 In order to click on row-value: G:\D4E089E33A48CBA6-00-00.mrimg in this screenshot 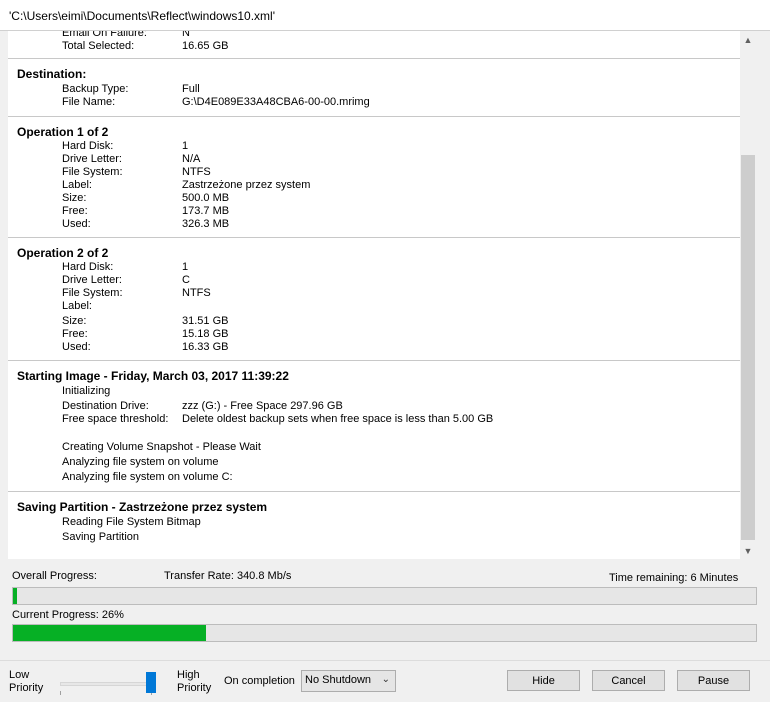, I will do `click(276, 102)`.